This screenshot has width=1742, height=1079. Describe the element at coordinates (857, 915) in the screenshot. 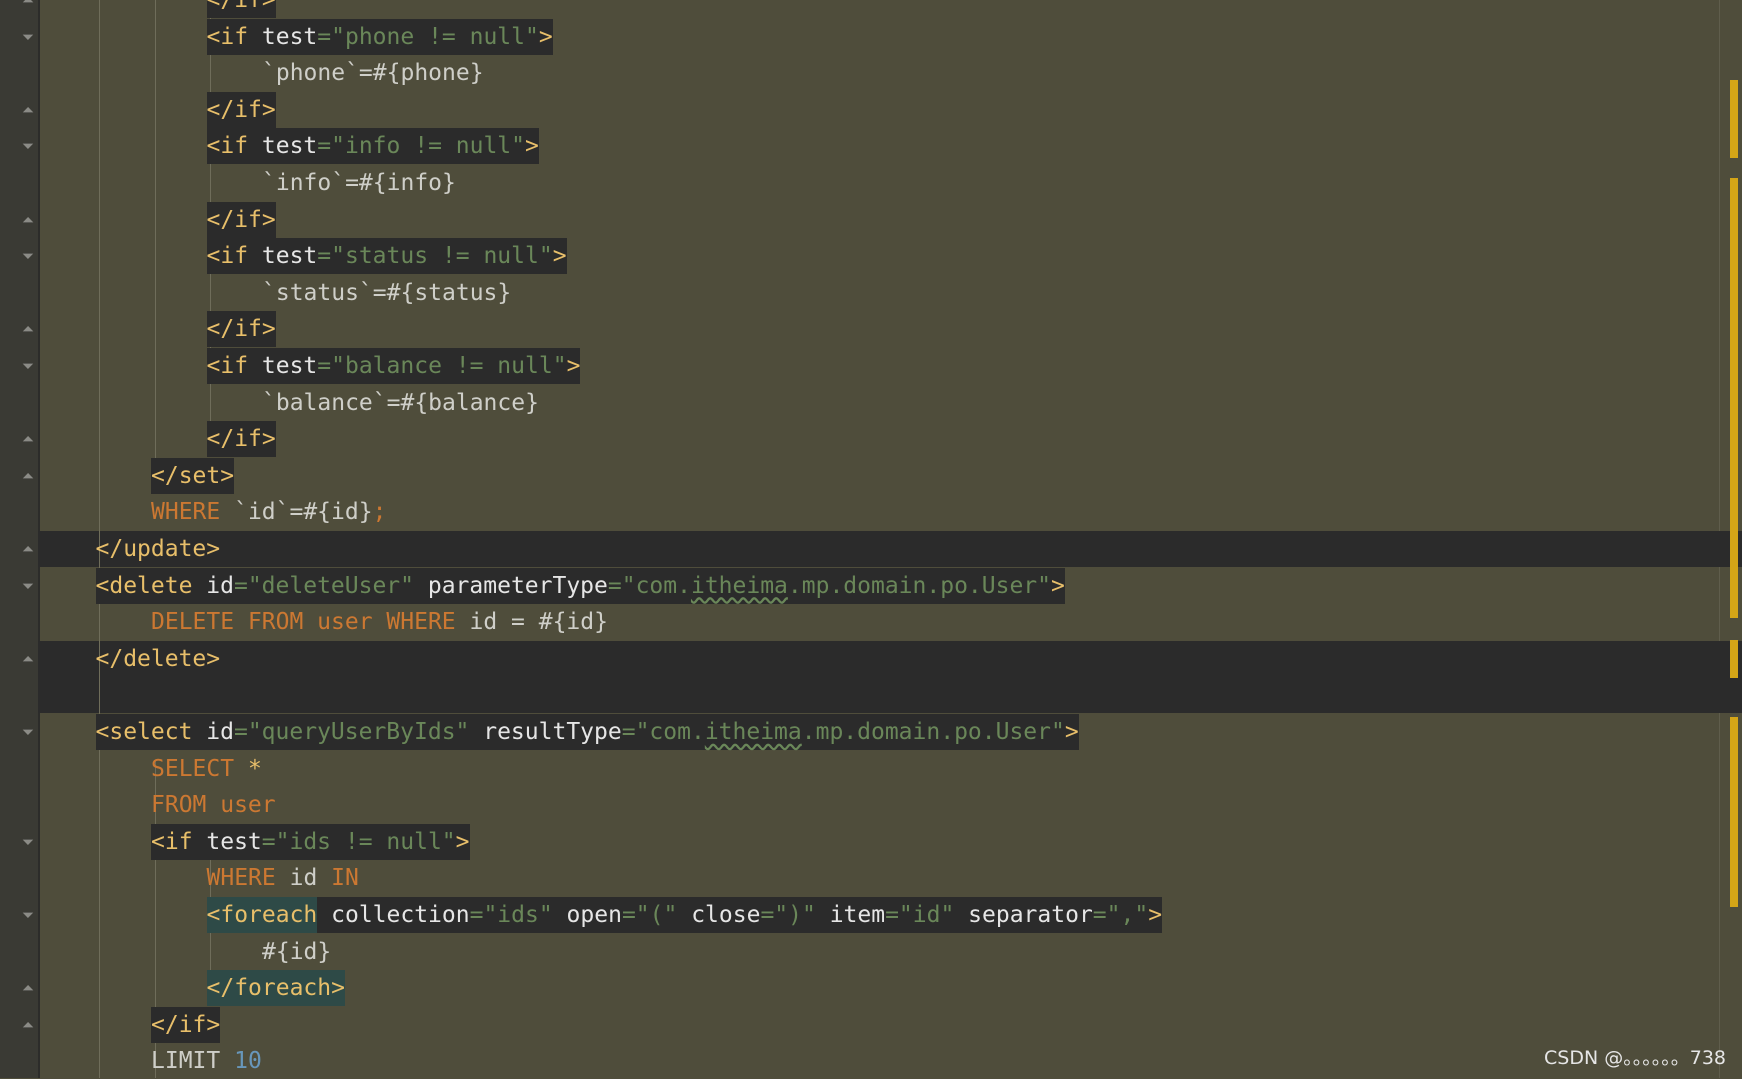

I see `code-token: item` at that location.